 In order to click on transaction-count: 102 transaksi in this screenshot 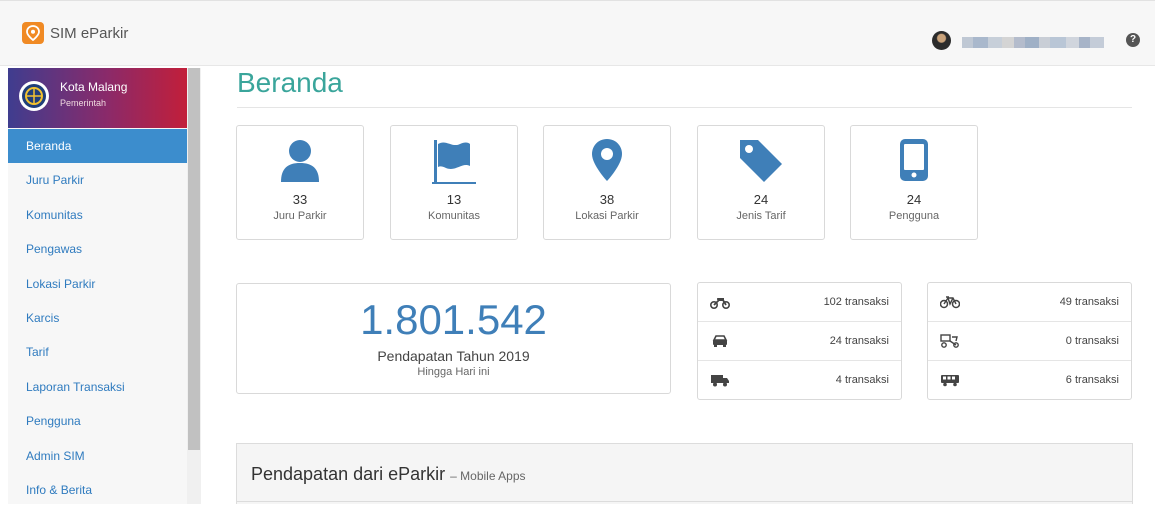, I will do `click(856, 302)`.